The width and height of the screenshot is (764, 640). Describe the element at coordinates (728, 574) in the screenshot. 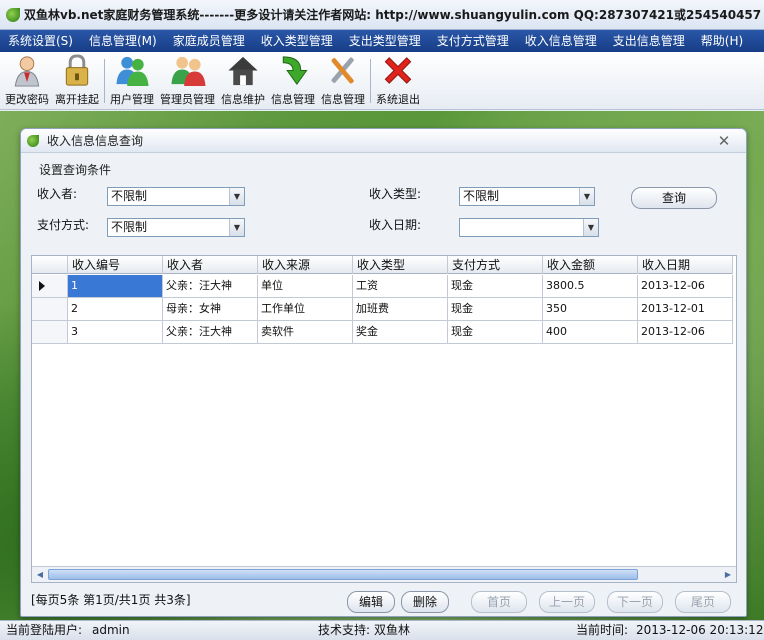

I see `scroll-right-icon: ▶` at that location.